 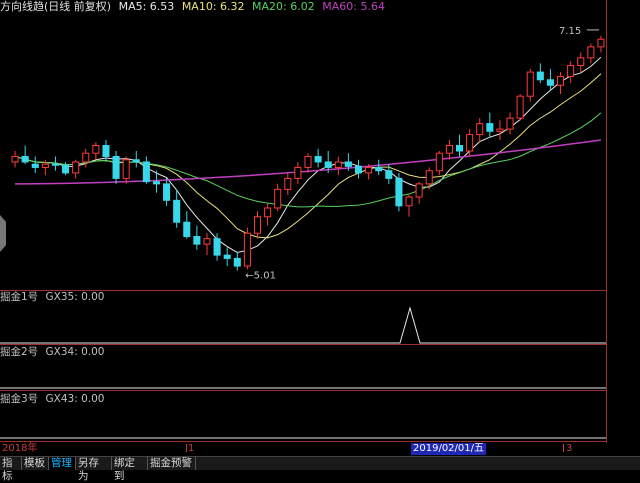 I want to click on month-tick-3: 3, so click(x=569, y=448).